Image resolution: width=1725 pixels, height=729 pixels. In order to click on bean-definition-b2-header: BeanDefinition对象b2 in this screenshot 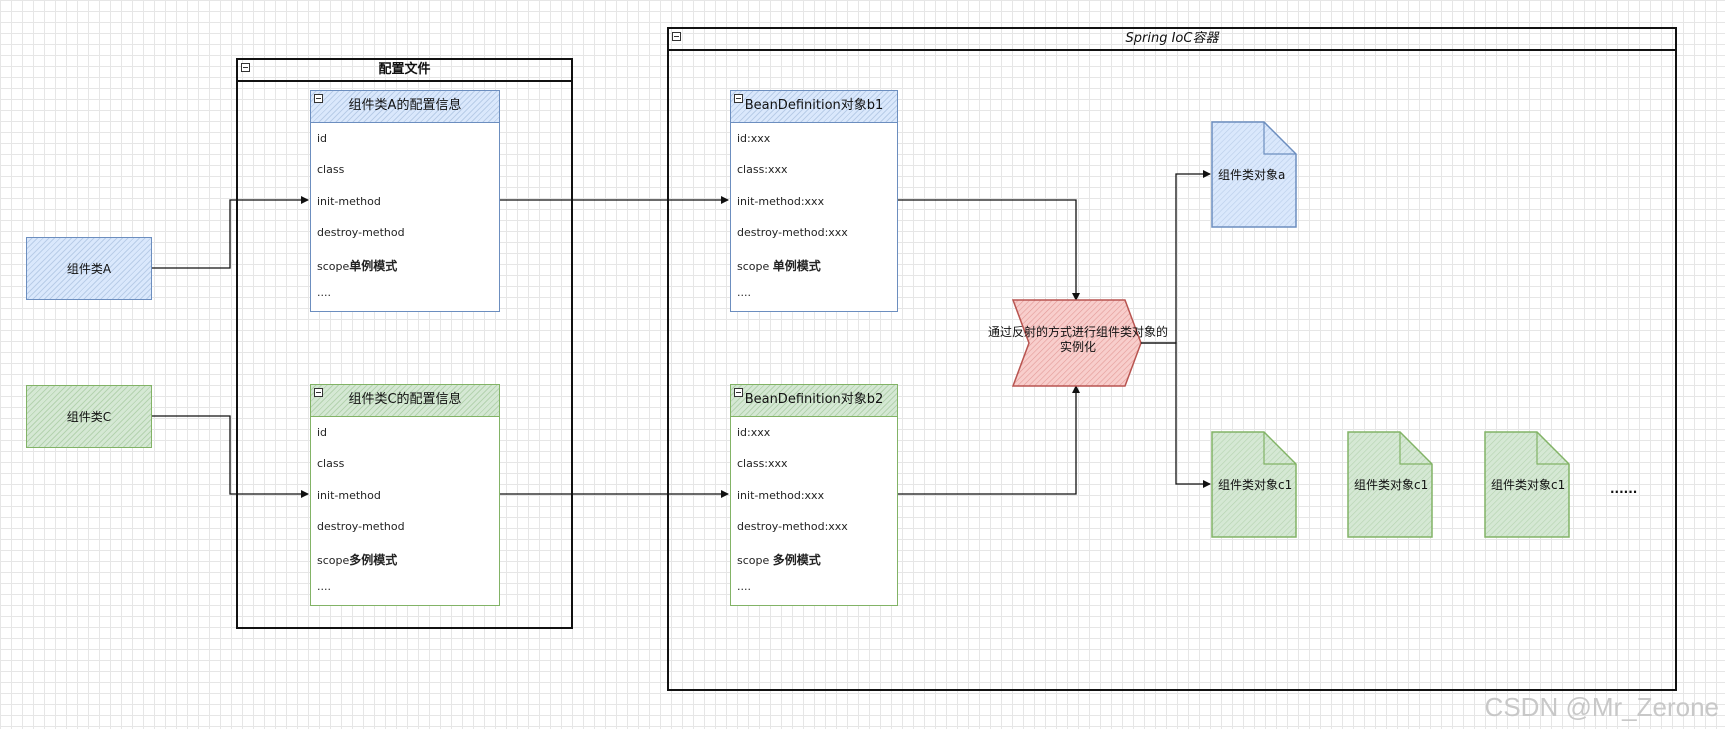, I will do `click(814, 401)`.